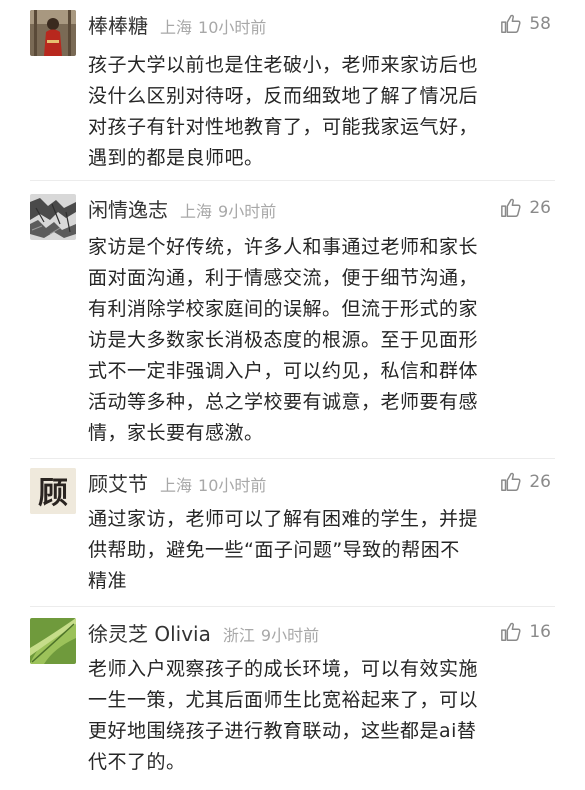 The height and width of the screenshot is (790, 585). I want to click on comment-line: 情，家长要有感激。, so click(176, 433).